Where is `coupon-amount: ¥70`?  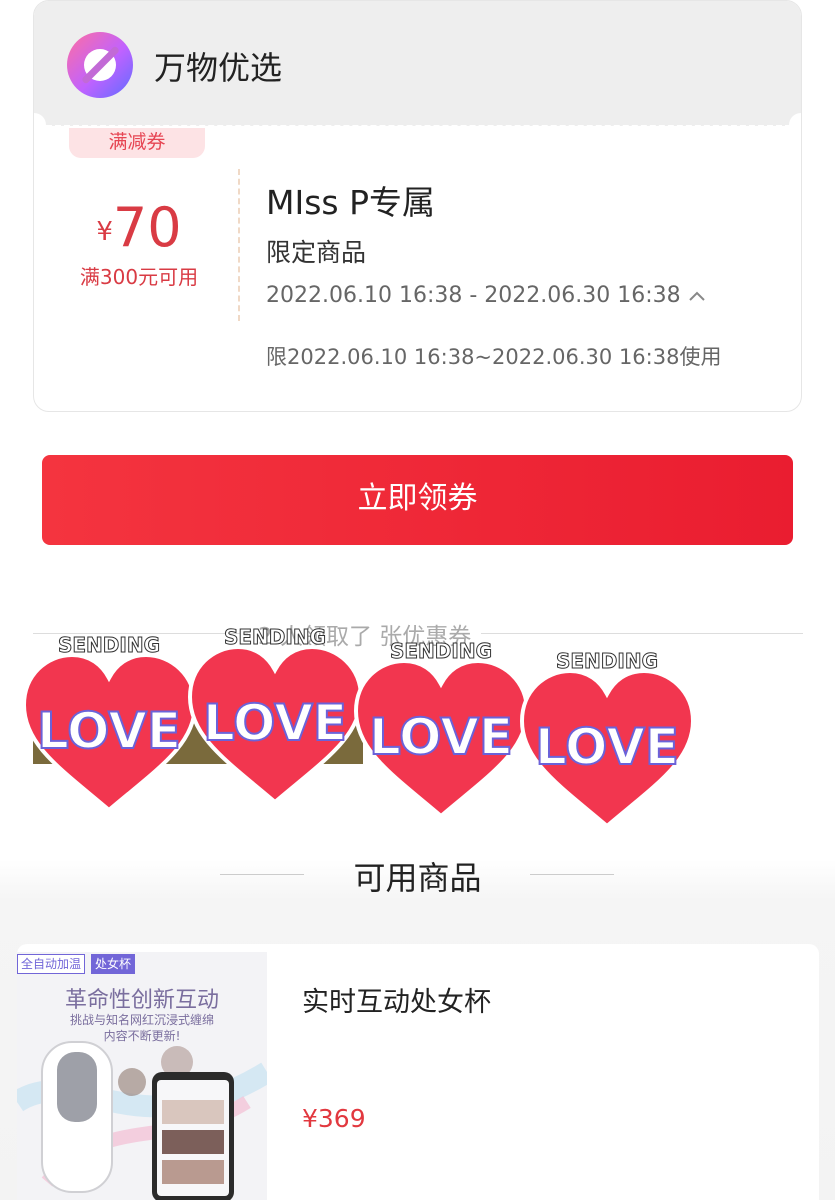 coupon-amount: ¥70 is located at coordinates (139, 227).